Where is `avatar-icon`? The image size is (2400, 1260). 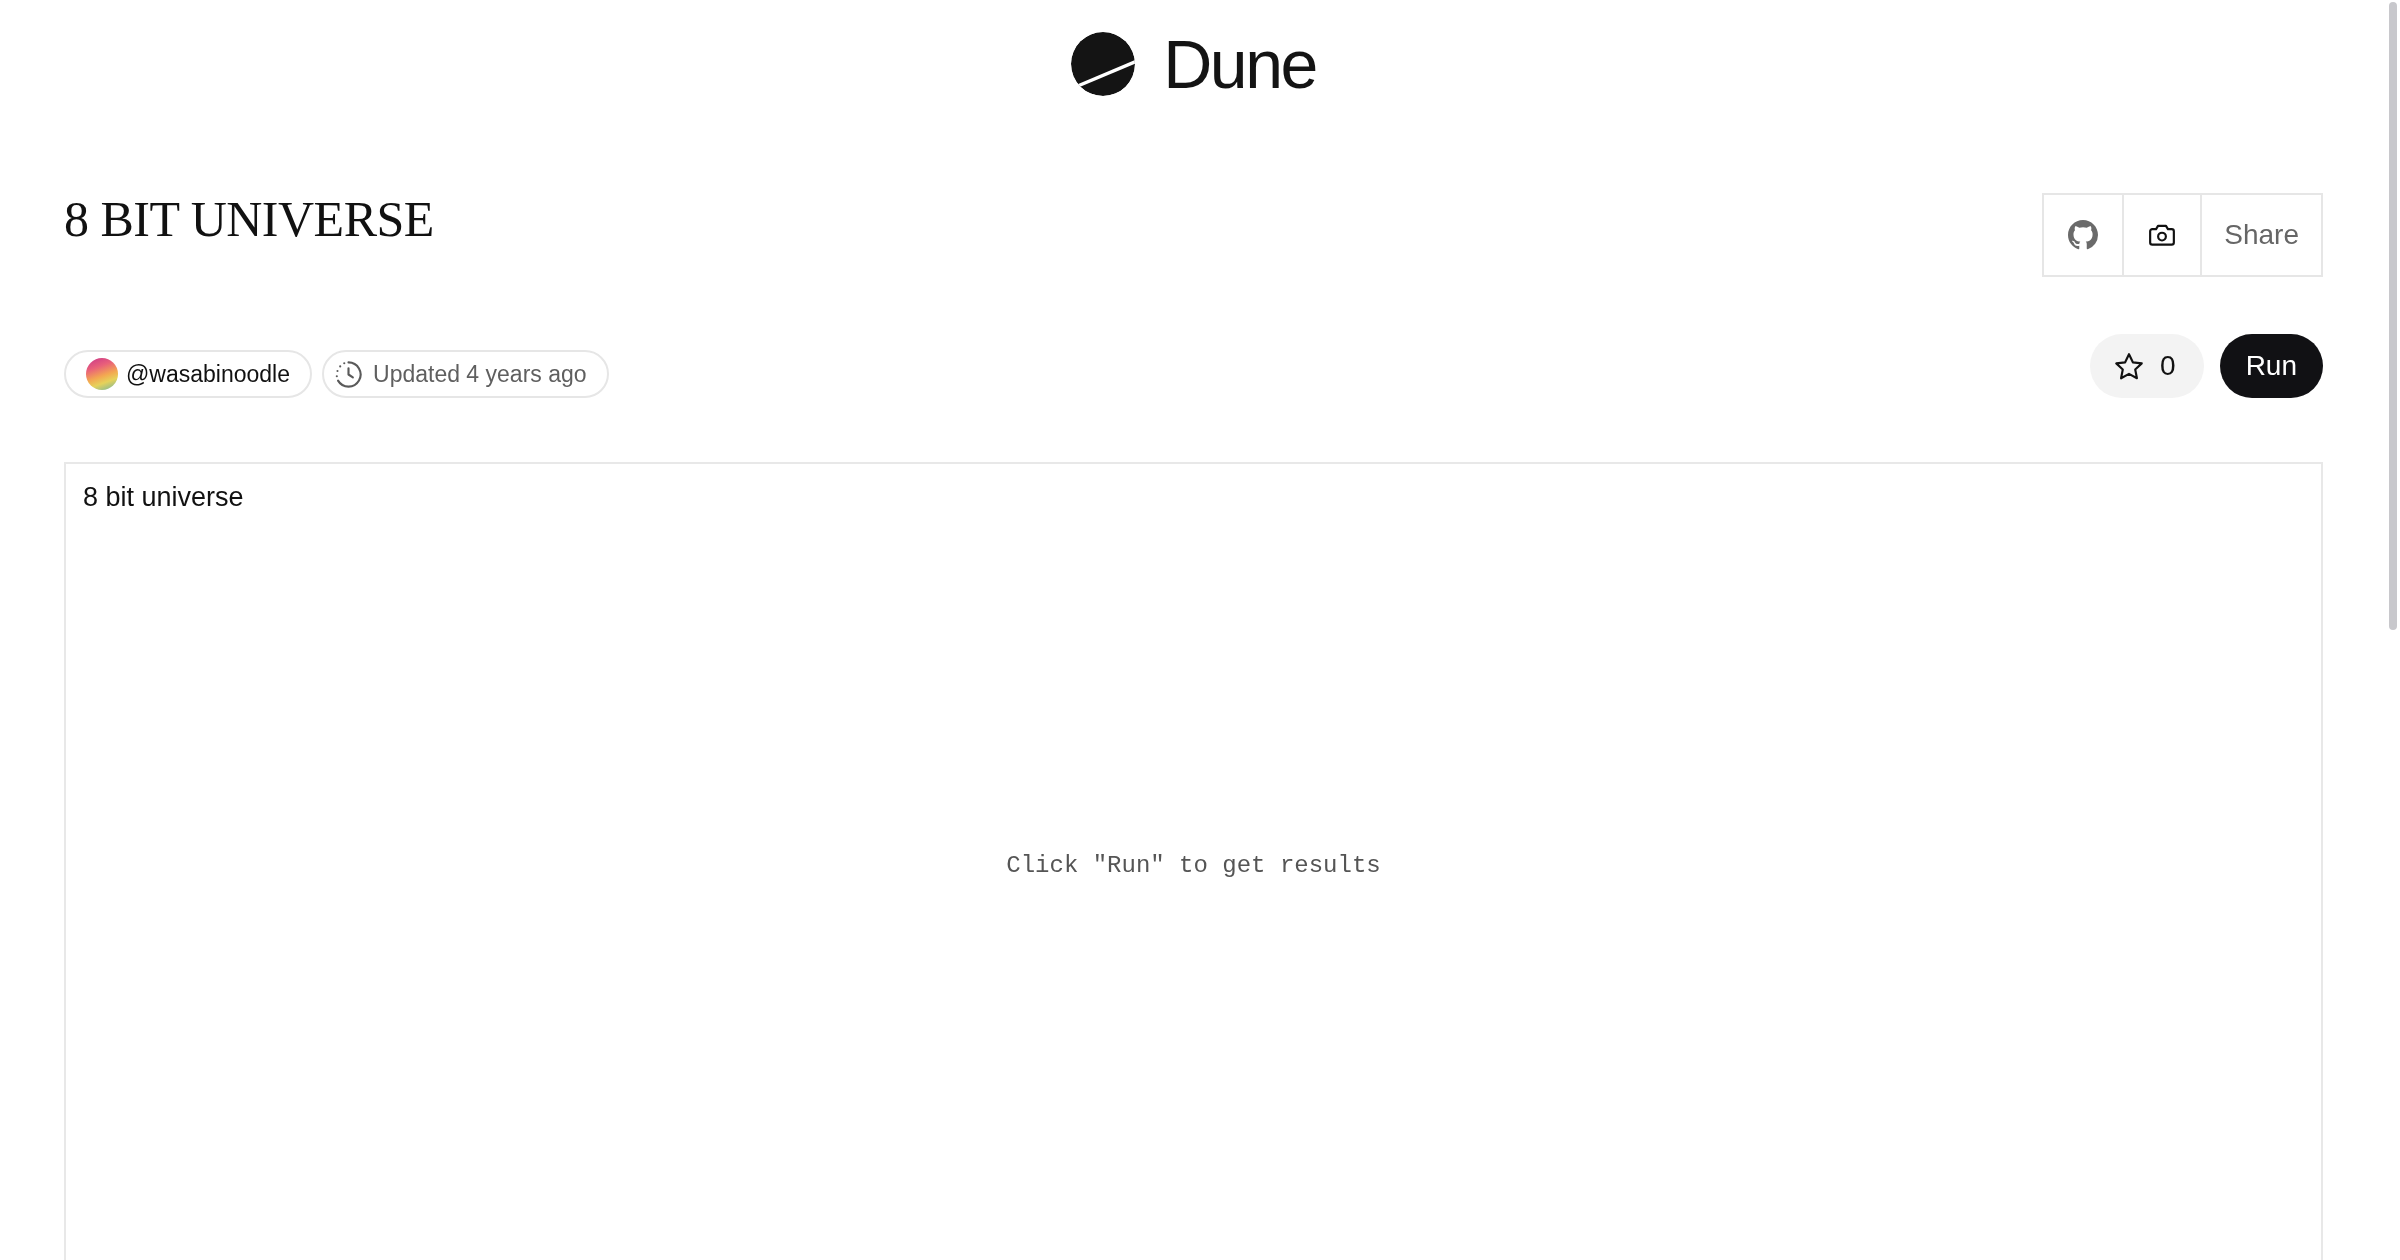 avatar-icon is located at coordinates (102, 374).